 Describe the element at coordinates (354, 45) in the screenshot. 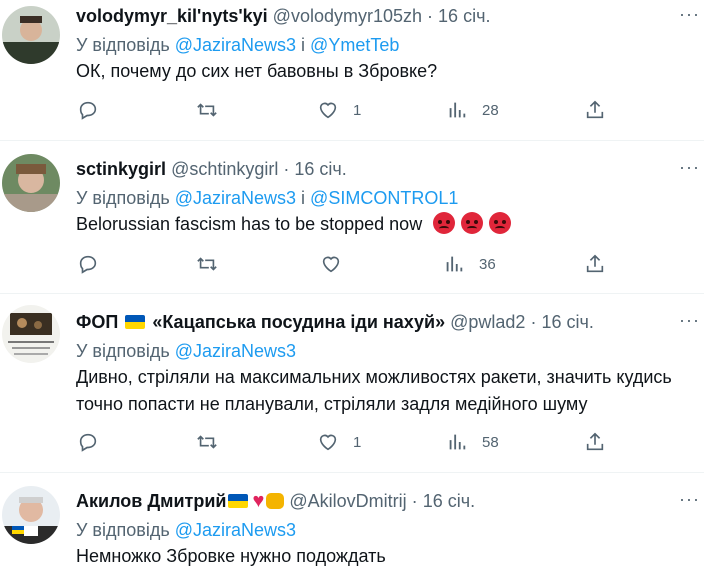

I see `mention-link: @YmetTeb` at that location.